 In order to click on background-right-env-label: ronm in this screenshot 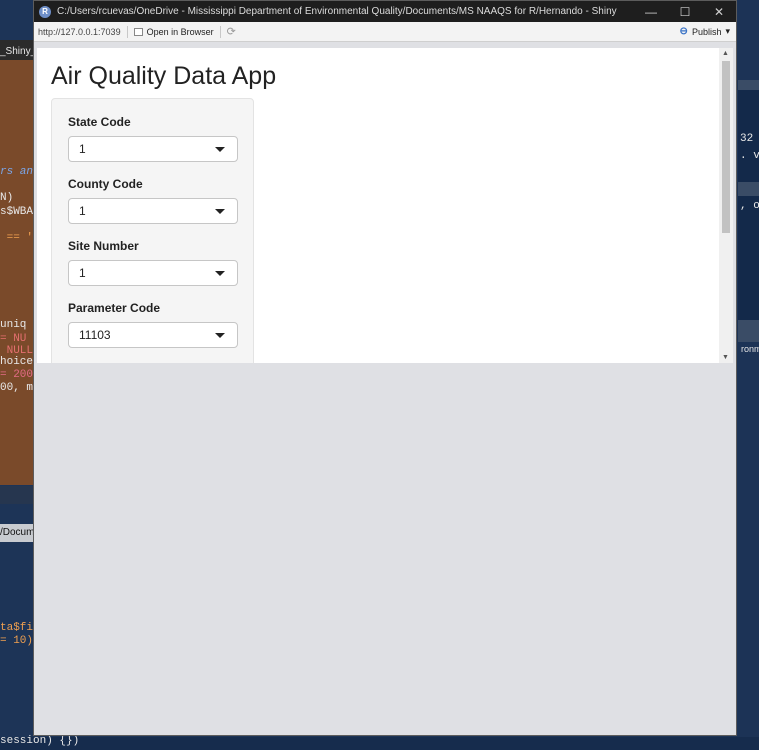, I will do `click(750, 349)`.